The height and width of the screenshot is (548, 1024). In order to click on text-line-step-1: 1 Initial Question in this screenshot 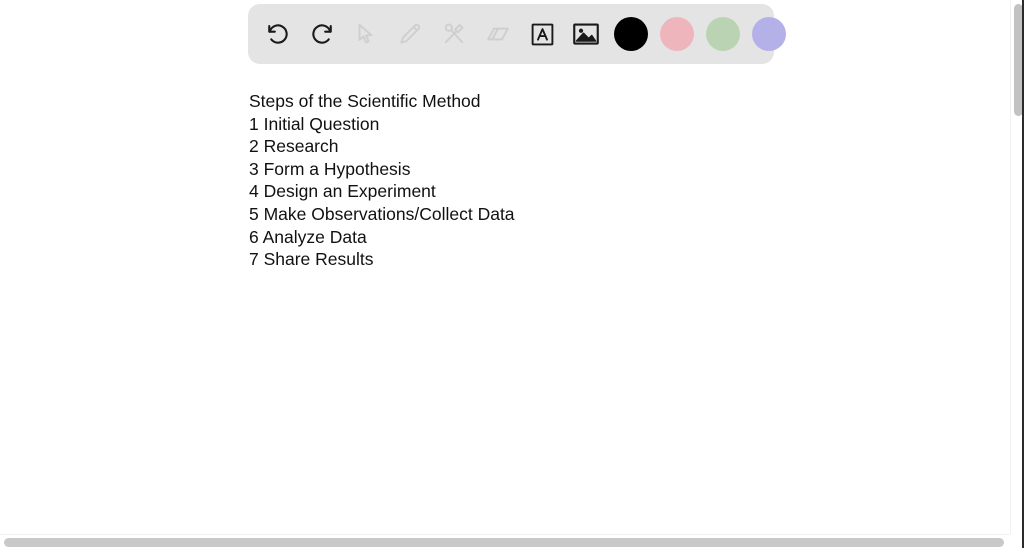, I will do `click(314, 123)`.